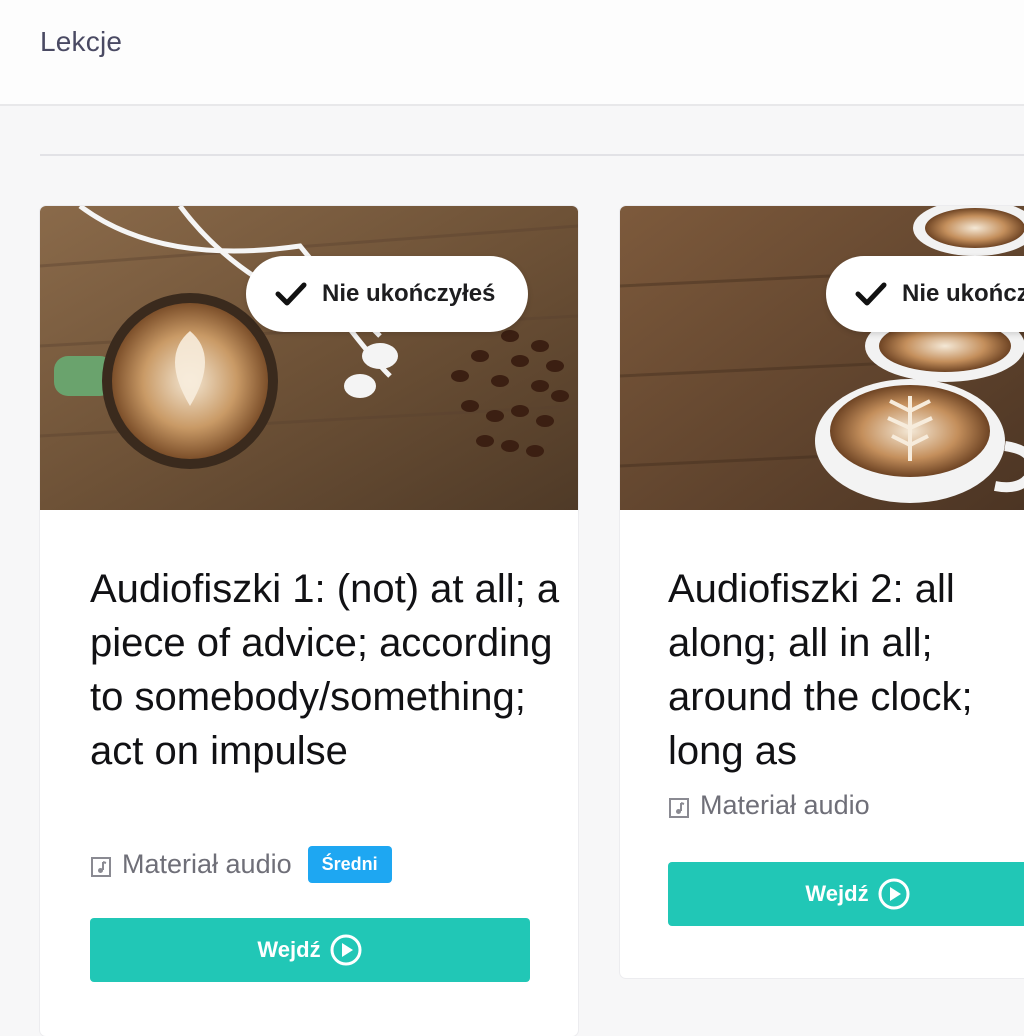  I want to click on status-text: Nie ukończyłeś, so click(409, 293).